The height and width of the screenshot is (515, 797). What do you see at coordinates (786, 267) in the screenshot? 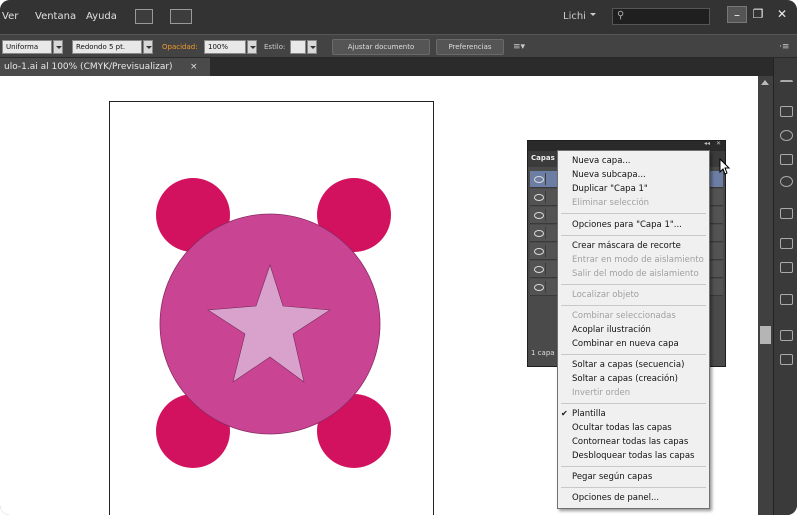
I see `transparency-panel-icon` at bounding box center [786, 267].